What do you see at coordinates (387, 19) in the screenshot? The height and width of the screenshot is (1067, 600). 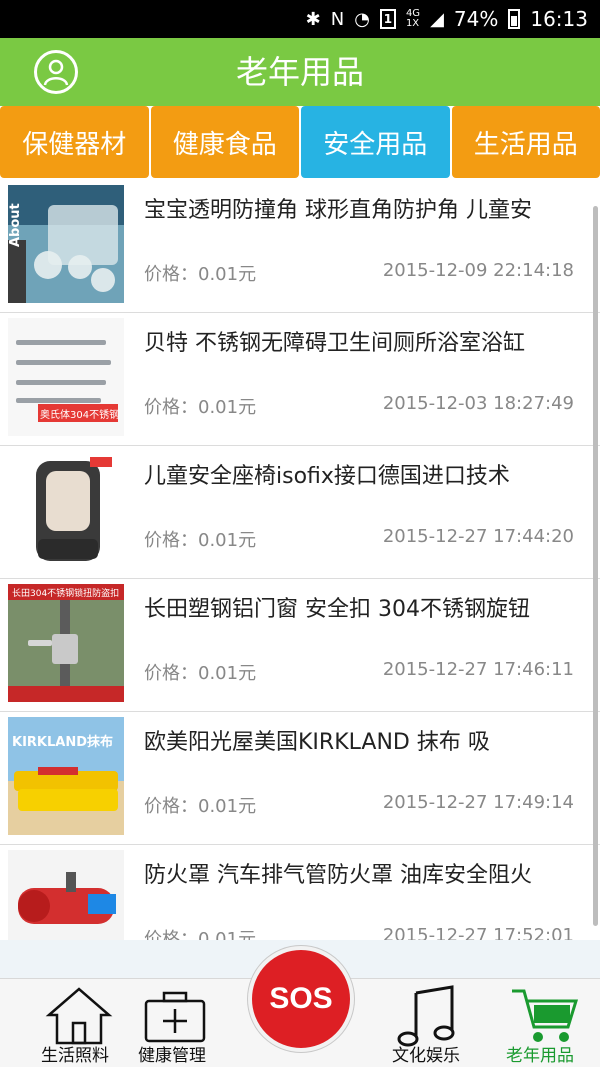 I see `sim-icon: 1` at bounding box center [387, 19].